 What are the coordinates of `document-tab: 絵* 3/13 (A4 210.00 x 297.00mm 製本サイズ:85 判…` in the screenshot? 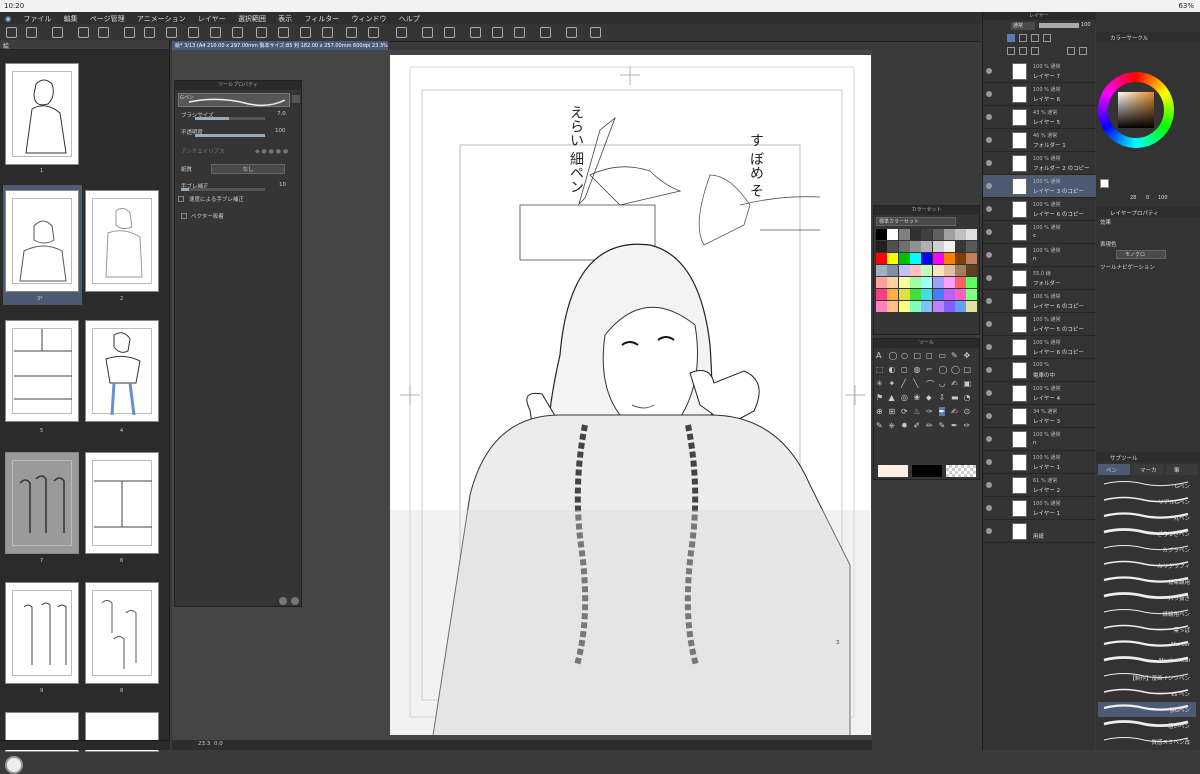 It's located at (280, 45).